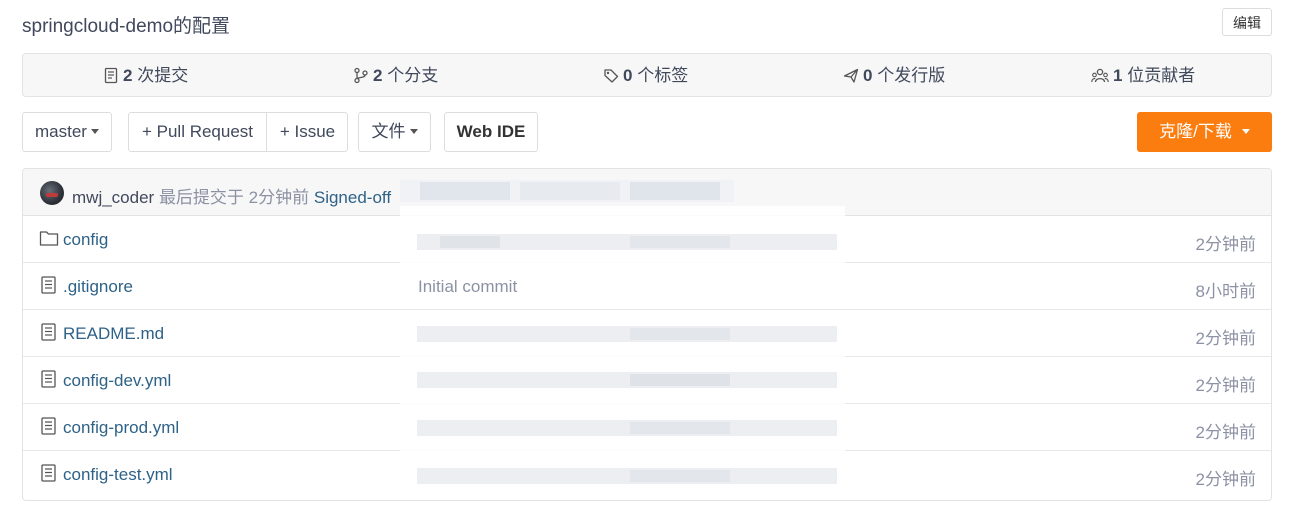  I want to click on contributors-icon, so click(1100, 75).